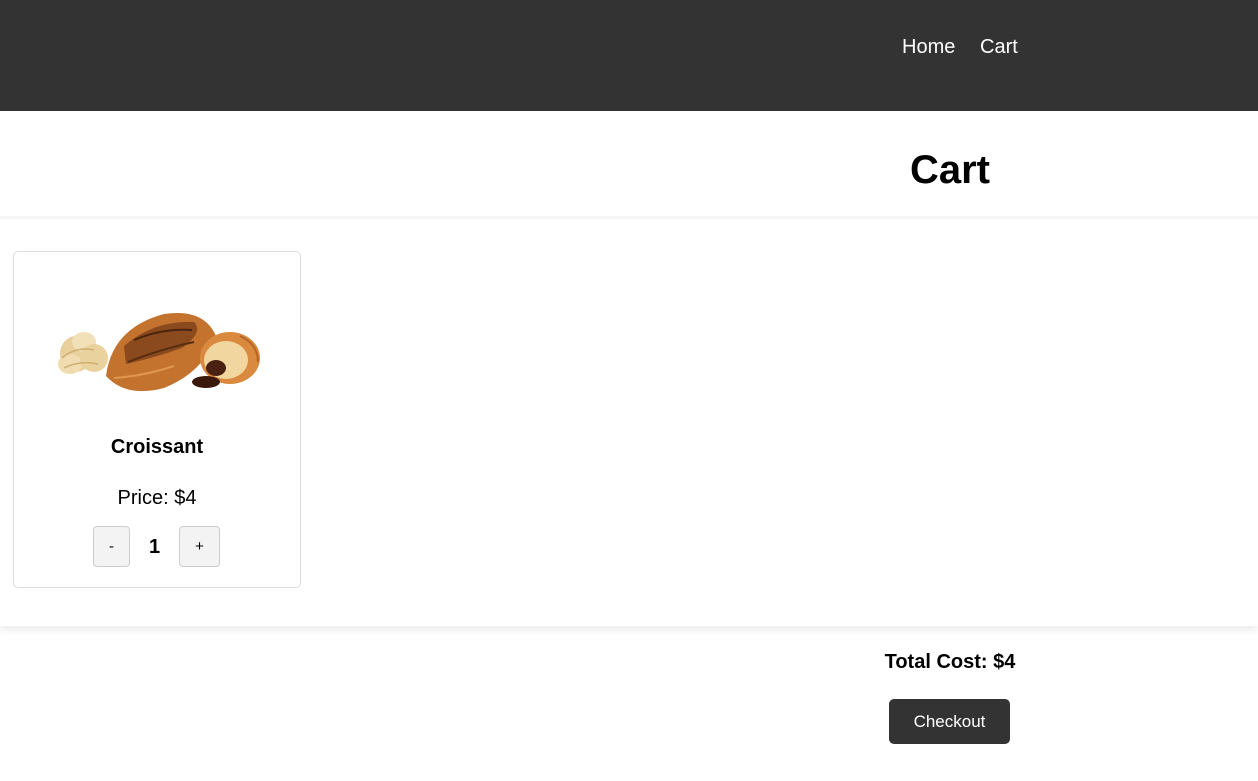 The height and width of the screenshot is (781, 1258). Describe the element at coordinates (950, 662) in the screenshot. I see `total-cost: Total Cost: $4` at that location.